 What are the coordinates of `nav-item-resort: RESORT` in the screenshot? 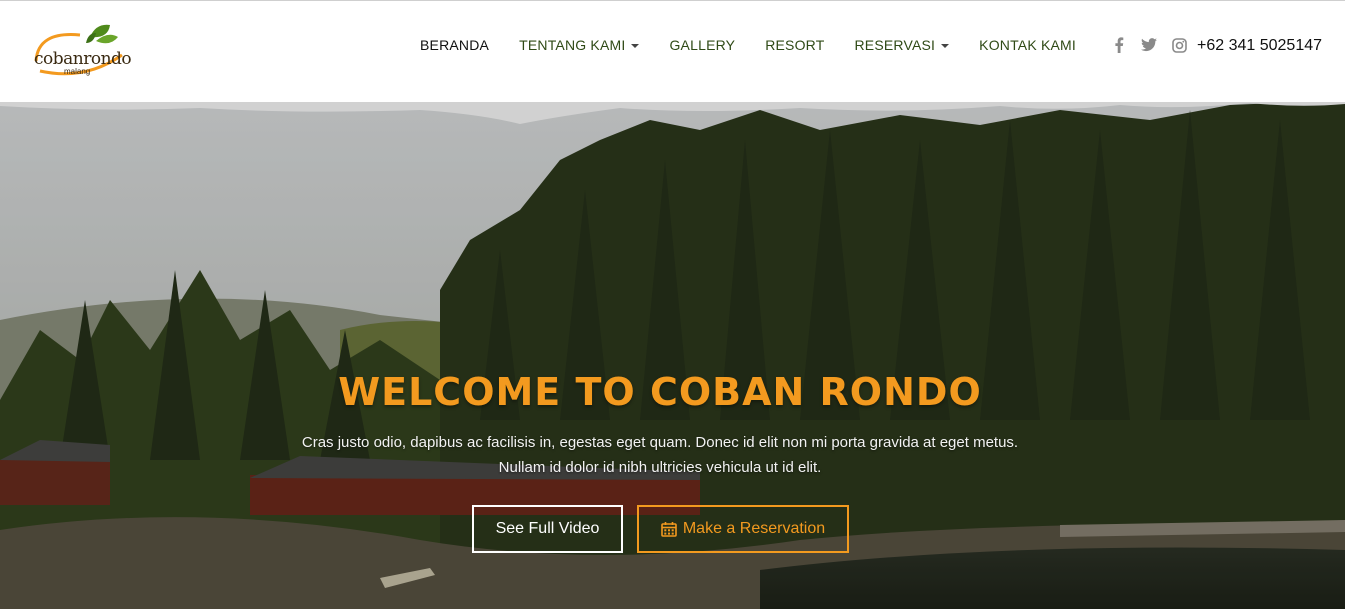 It's located at (794, 45).